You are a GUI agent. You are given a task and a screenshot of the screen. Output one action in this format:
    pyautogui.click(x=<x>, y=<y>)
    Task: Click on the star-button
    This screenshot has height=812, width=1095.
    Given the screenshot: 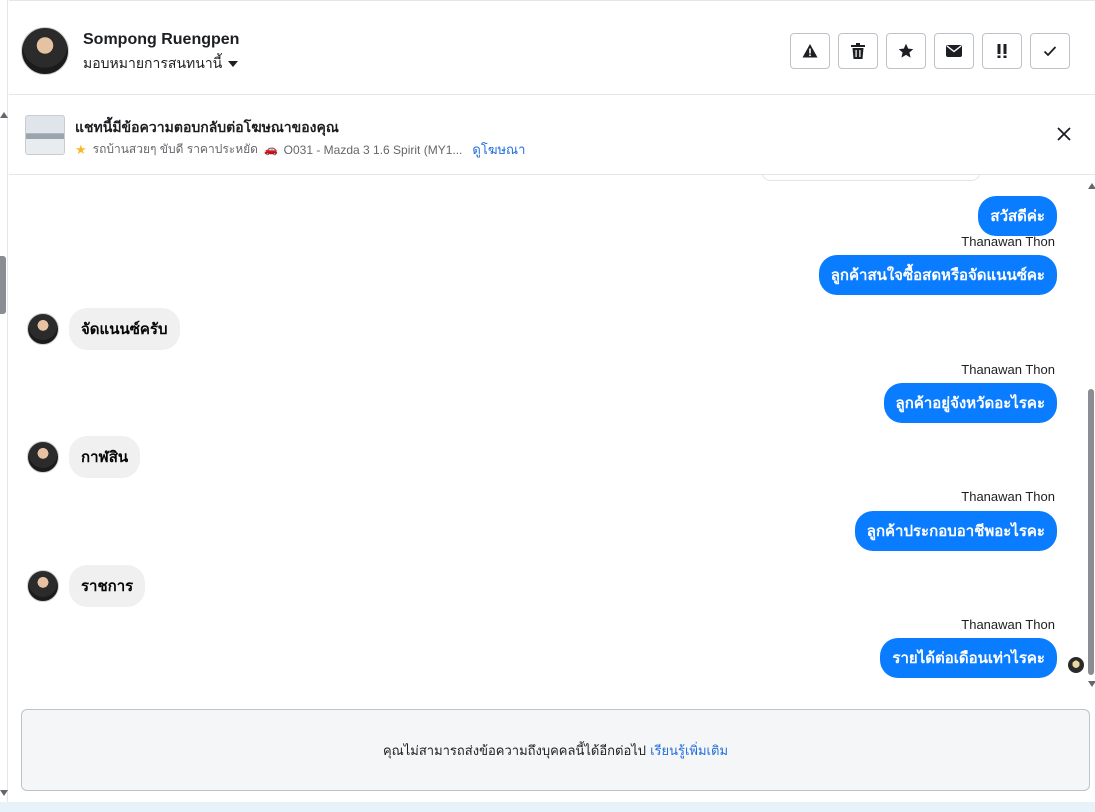 What is the action you would take?
    pyautogui.click(x=906, y=51)
    